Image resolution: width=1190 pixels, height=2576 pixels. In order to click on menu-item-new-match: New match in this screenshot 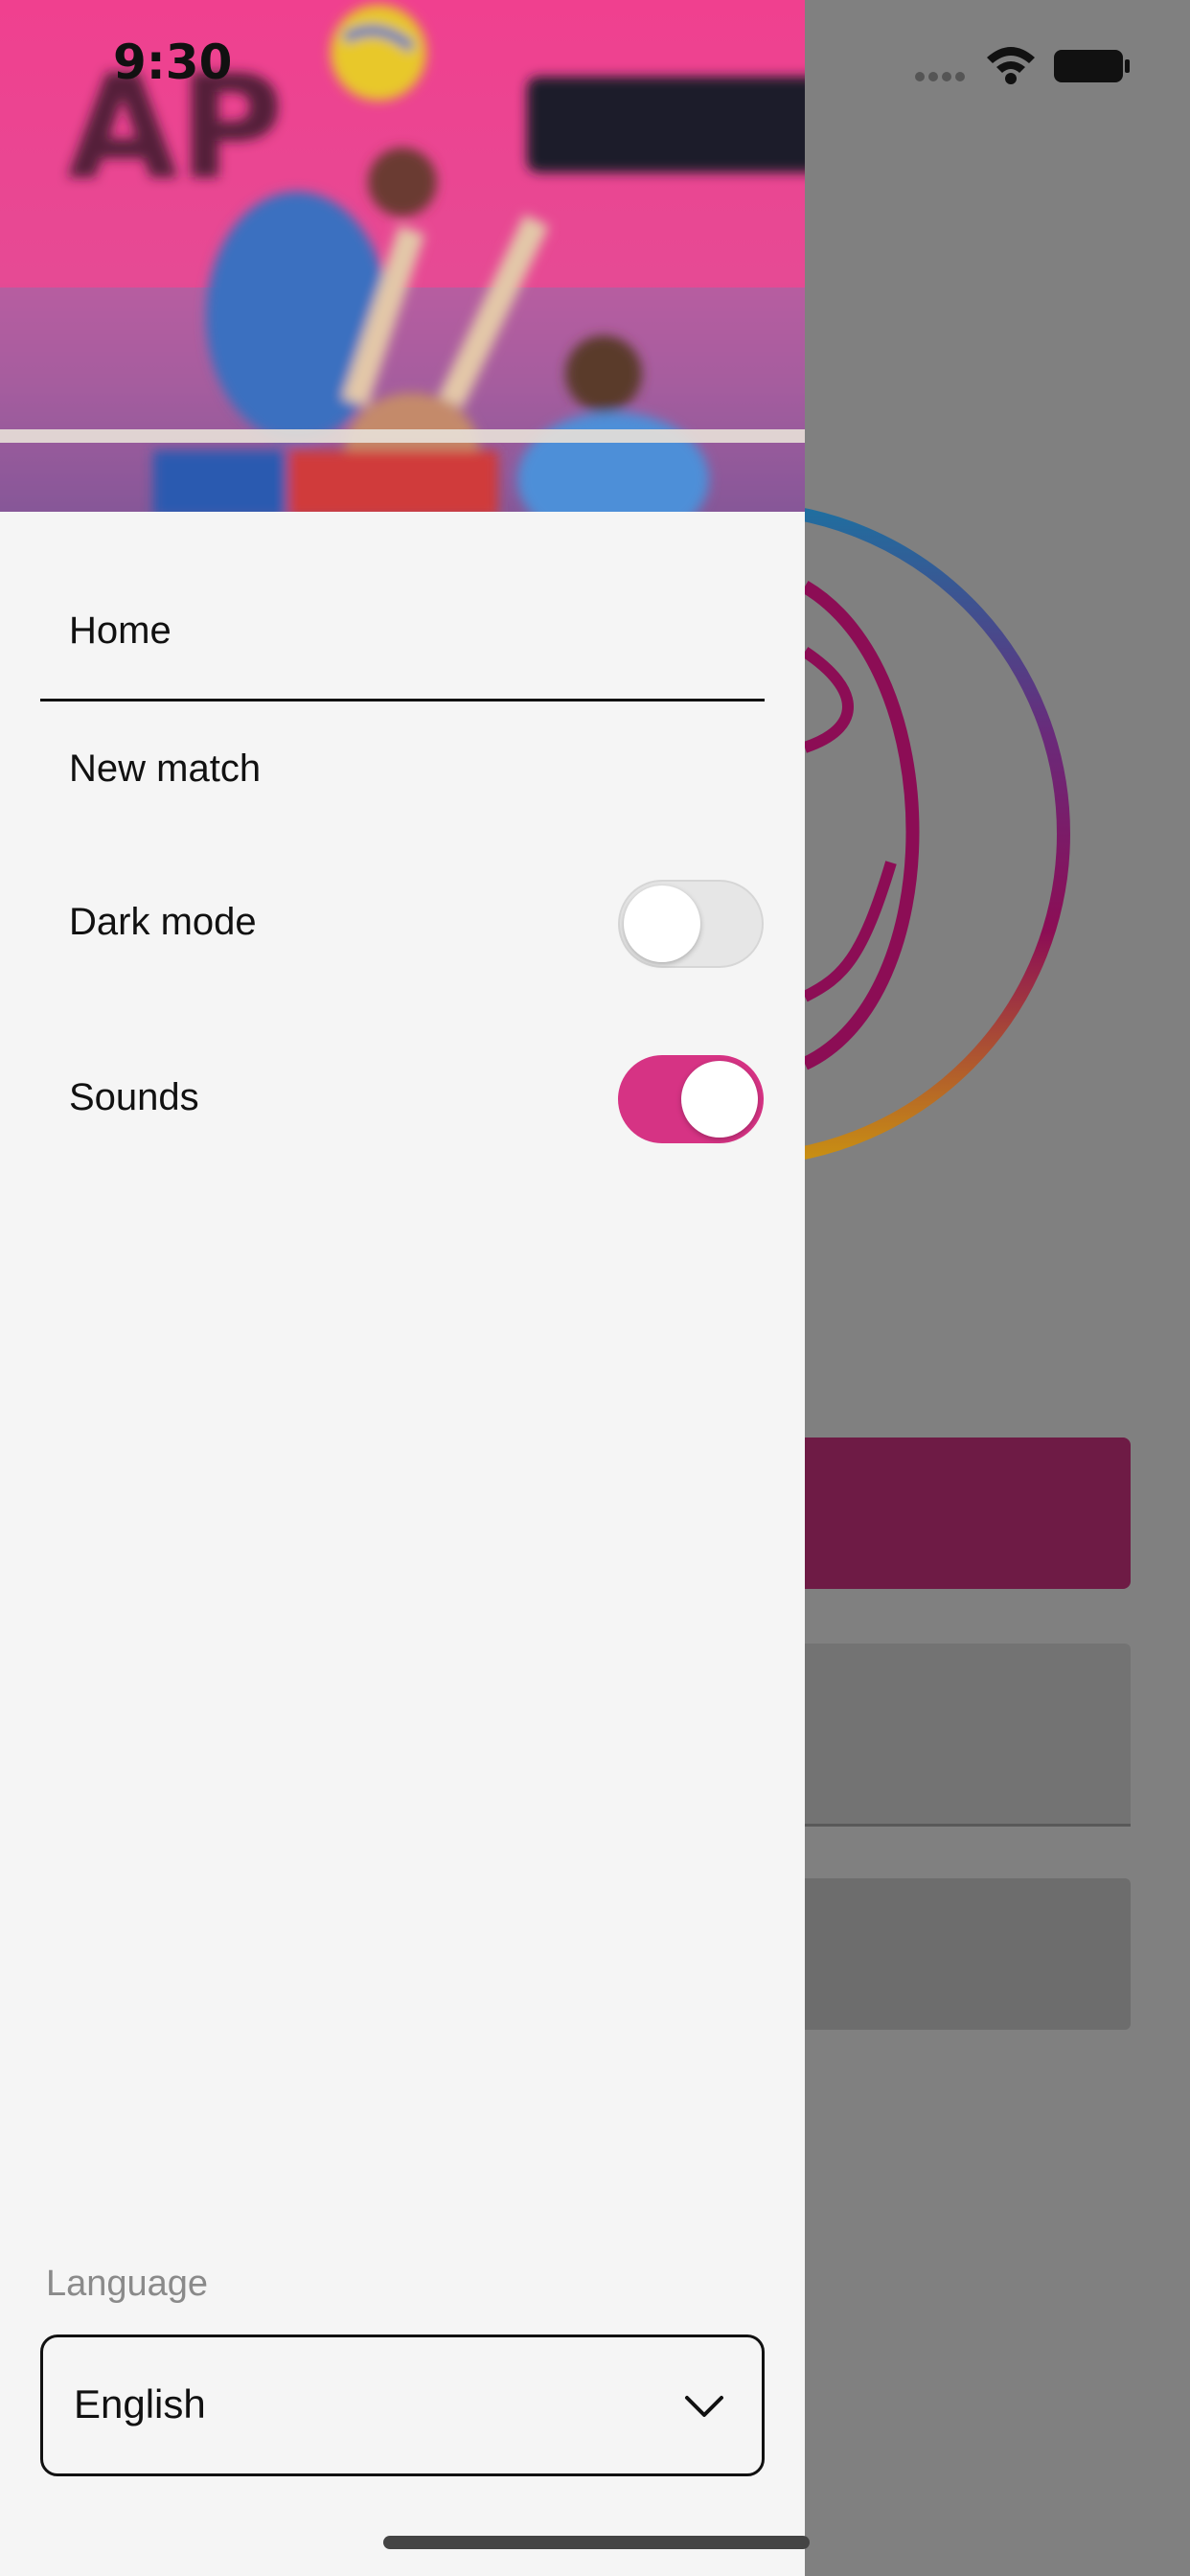, I will do `click(165, 769)`.